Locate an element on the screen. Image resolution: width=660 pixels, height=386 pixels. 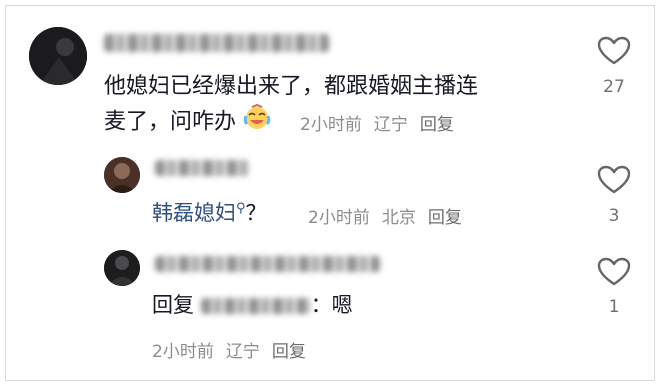
like-count: 27 is located at coordinates (614, 87).